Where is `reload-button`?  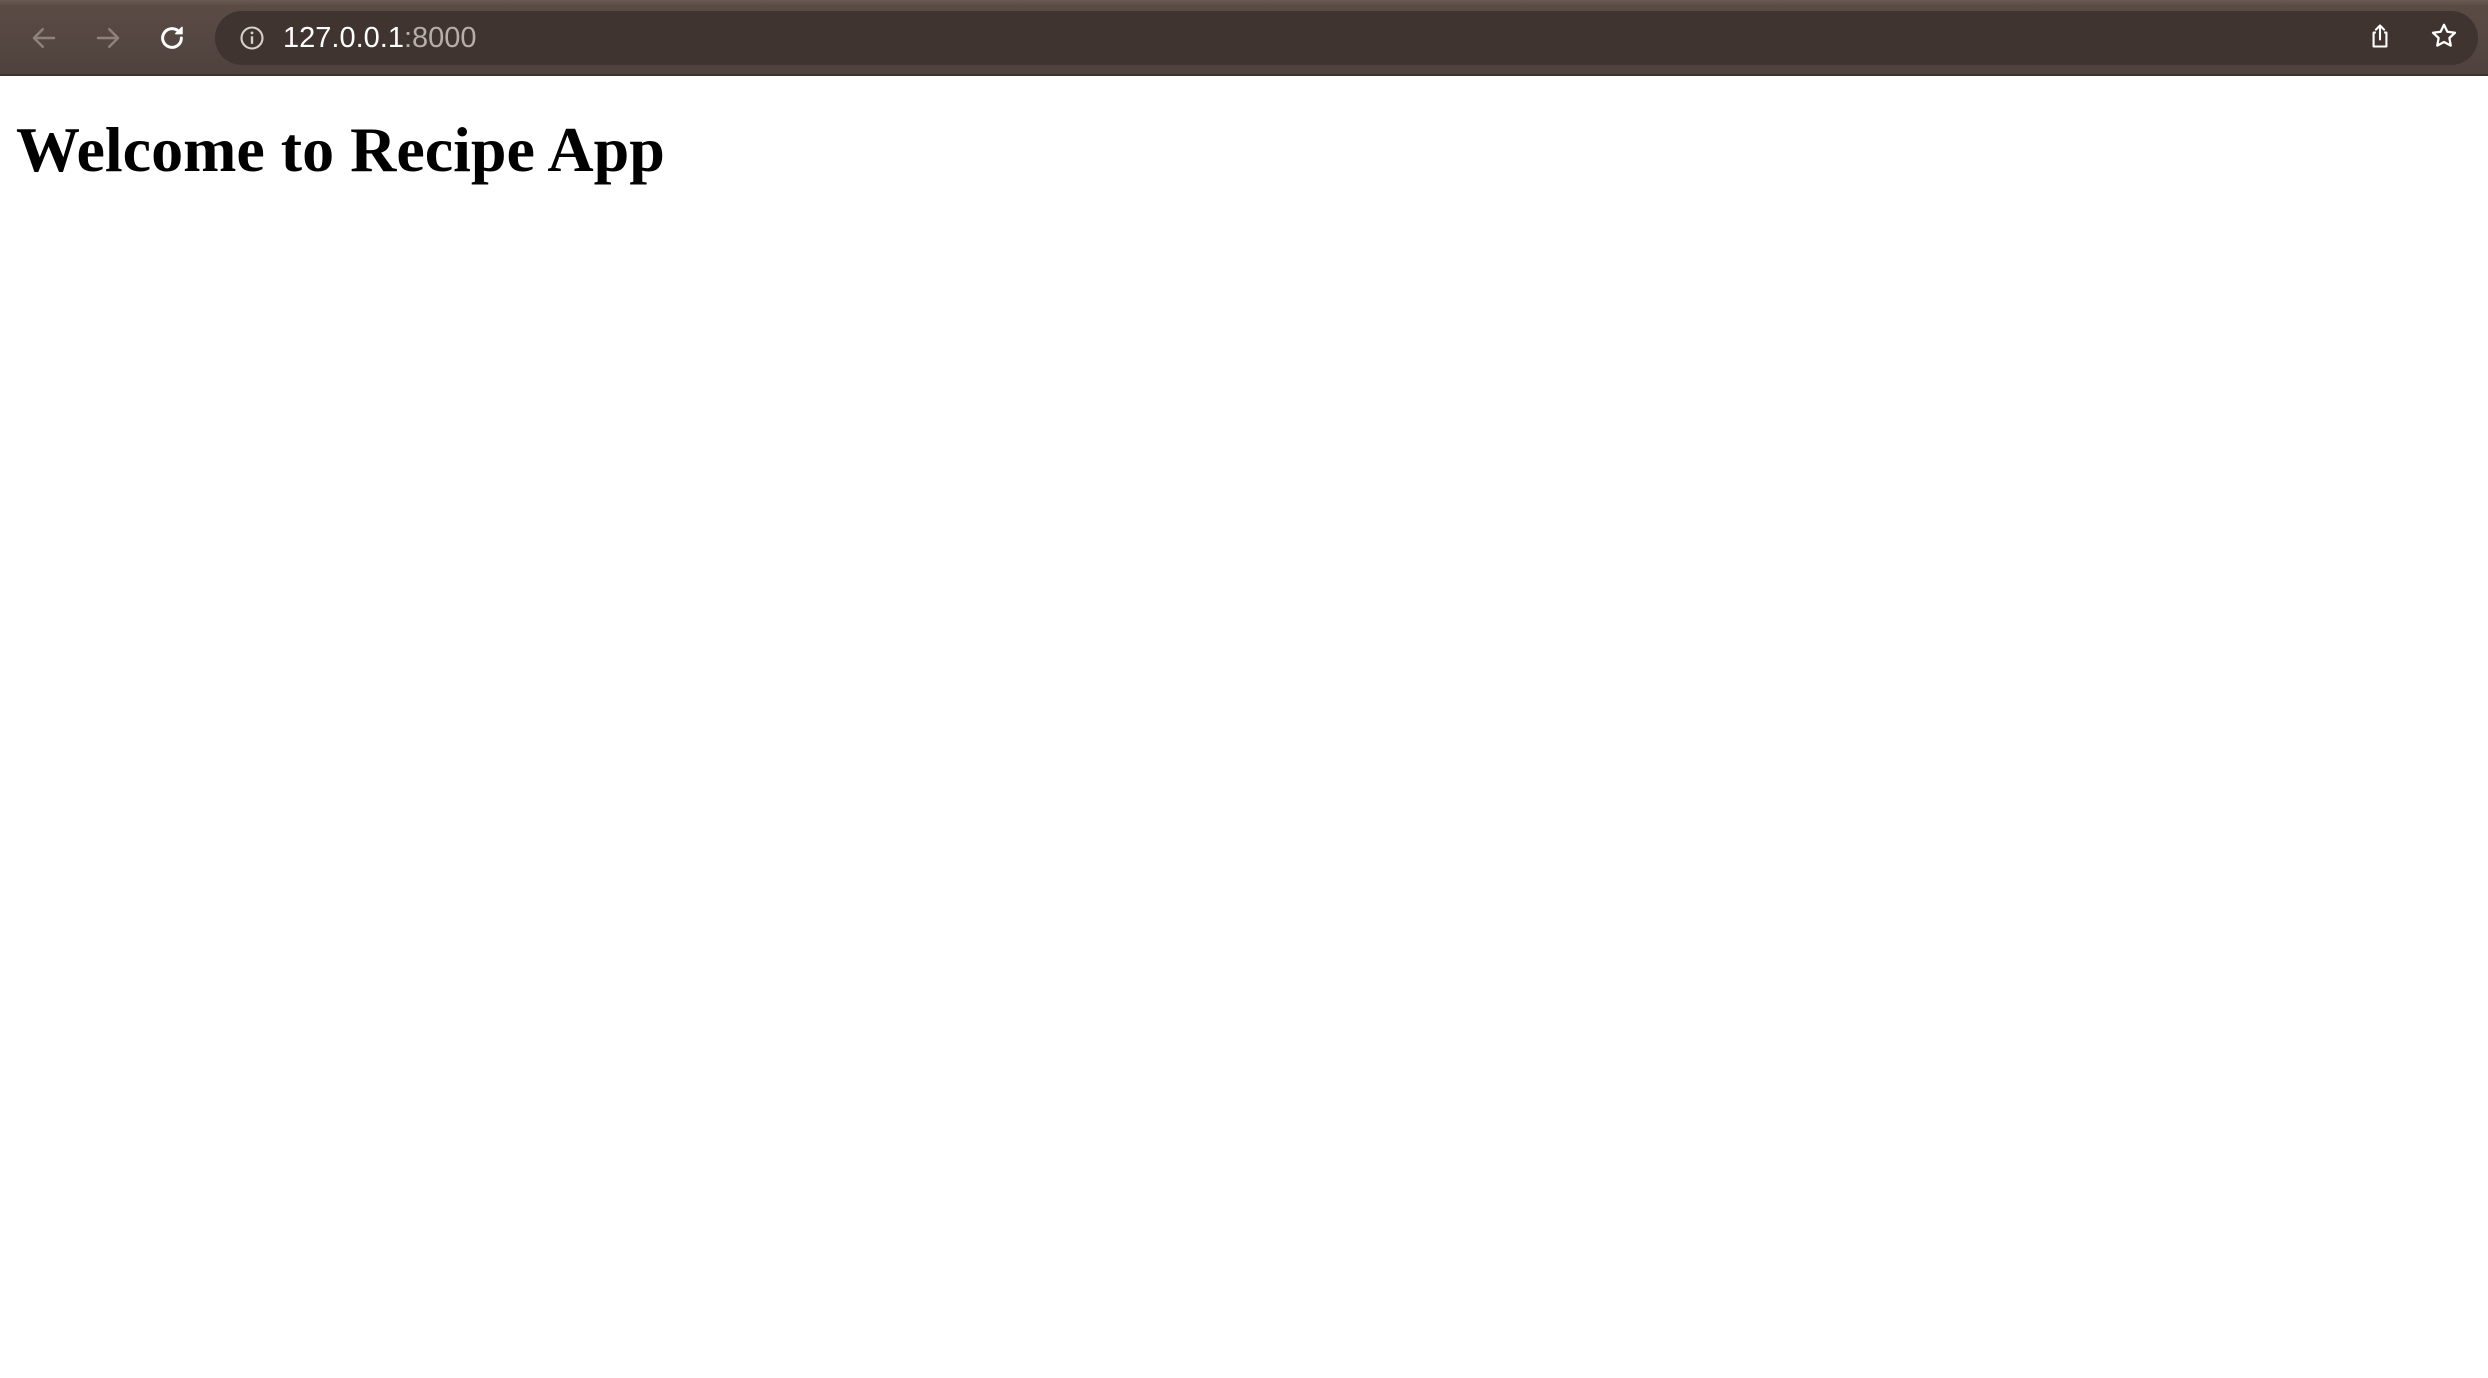
reload-button is located at coordinates (172, 38).